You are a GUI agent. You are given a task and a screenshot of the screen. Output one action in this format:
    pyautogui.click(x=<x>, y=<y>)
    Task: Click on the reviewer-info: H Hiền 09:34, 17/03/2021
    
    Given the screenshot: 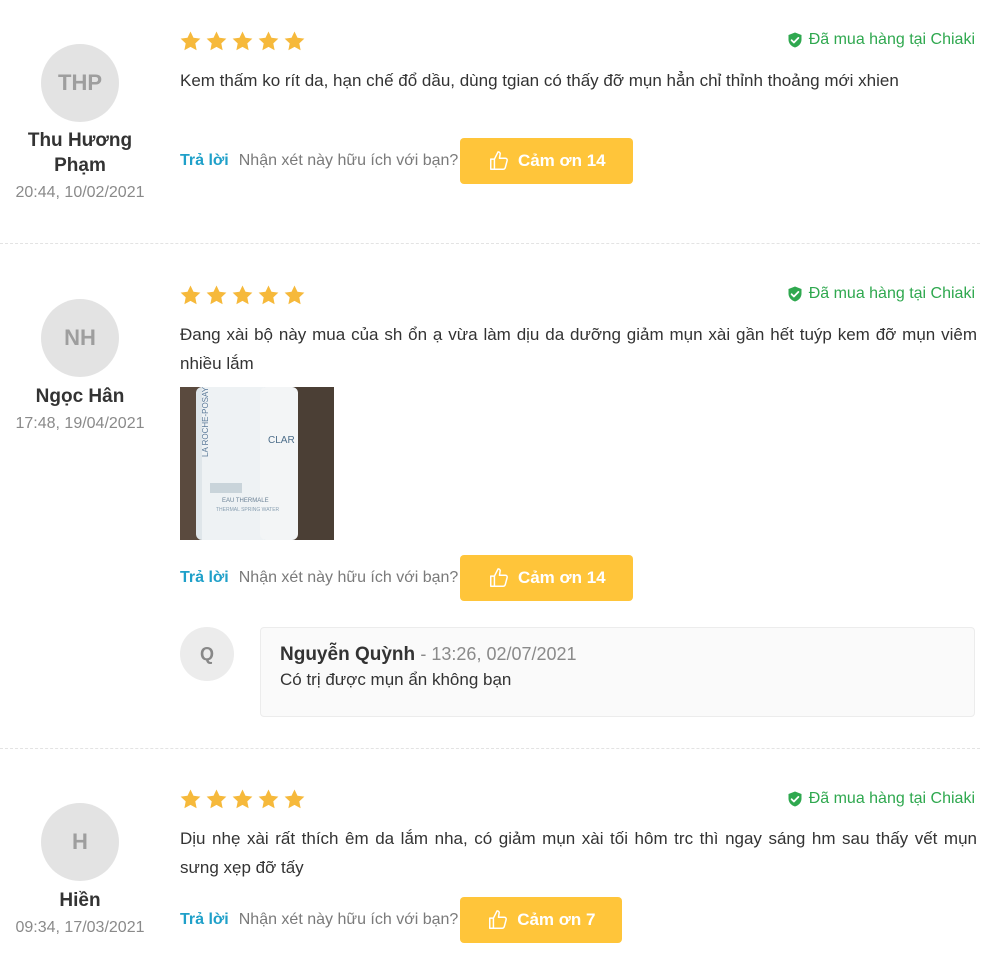 What is the action you would take?
    pyautogui.click(x=80, y=870)
    